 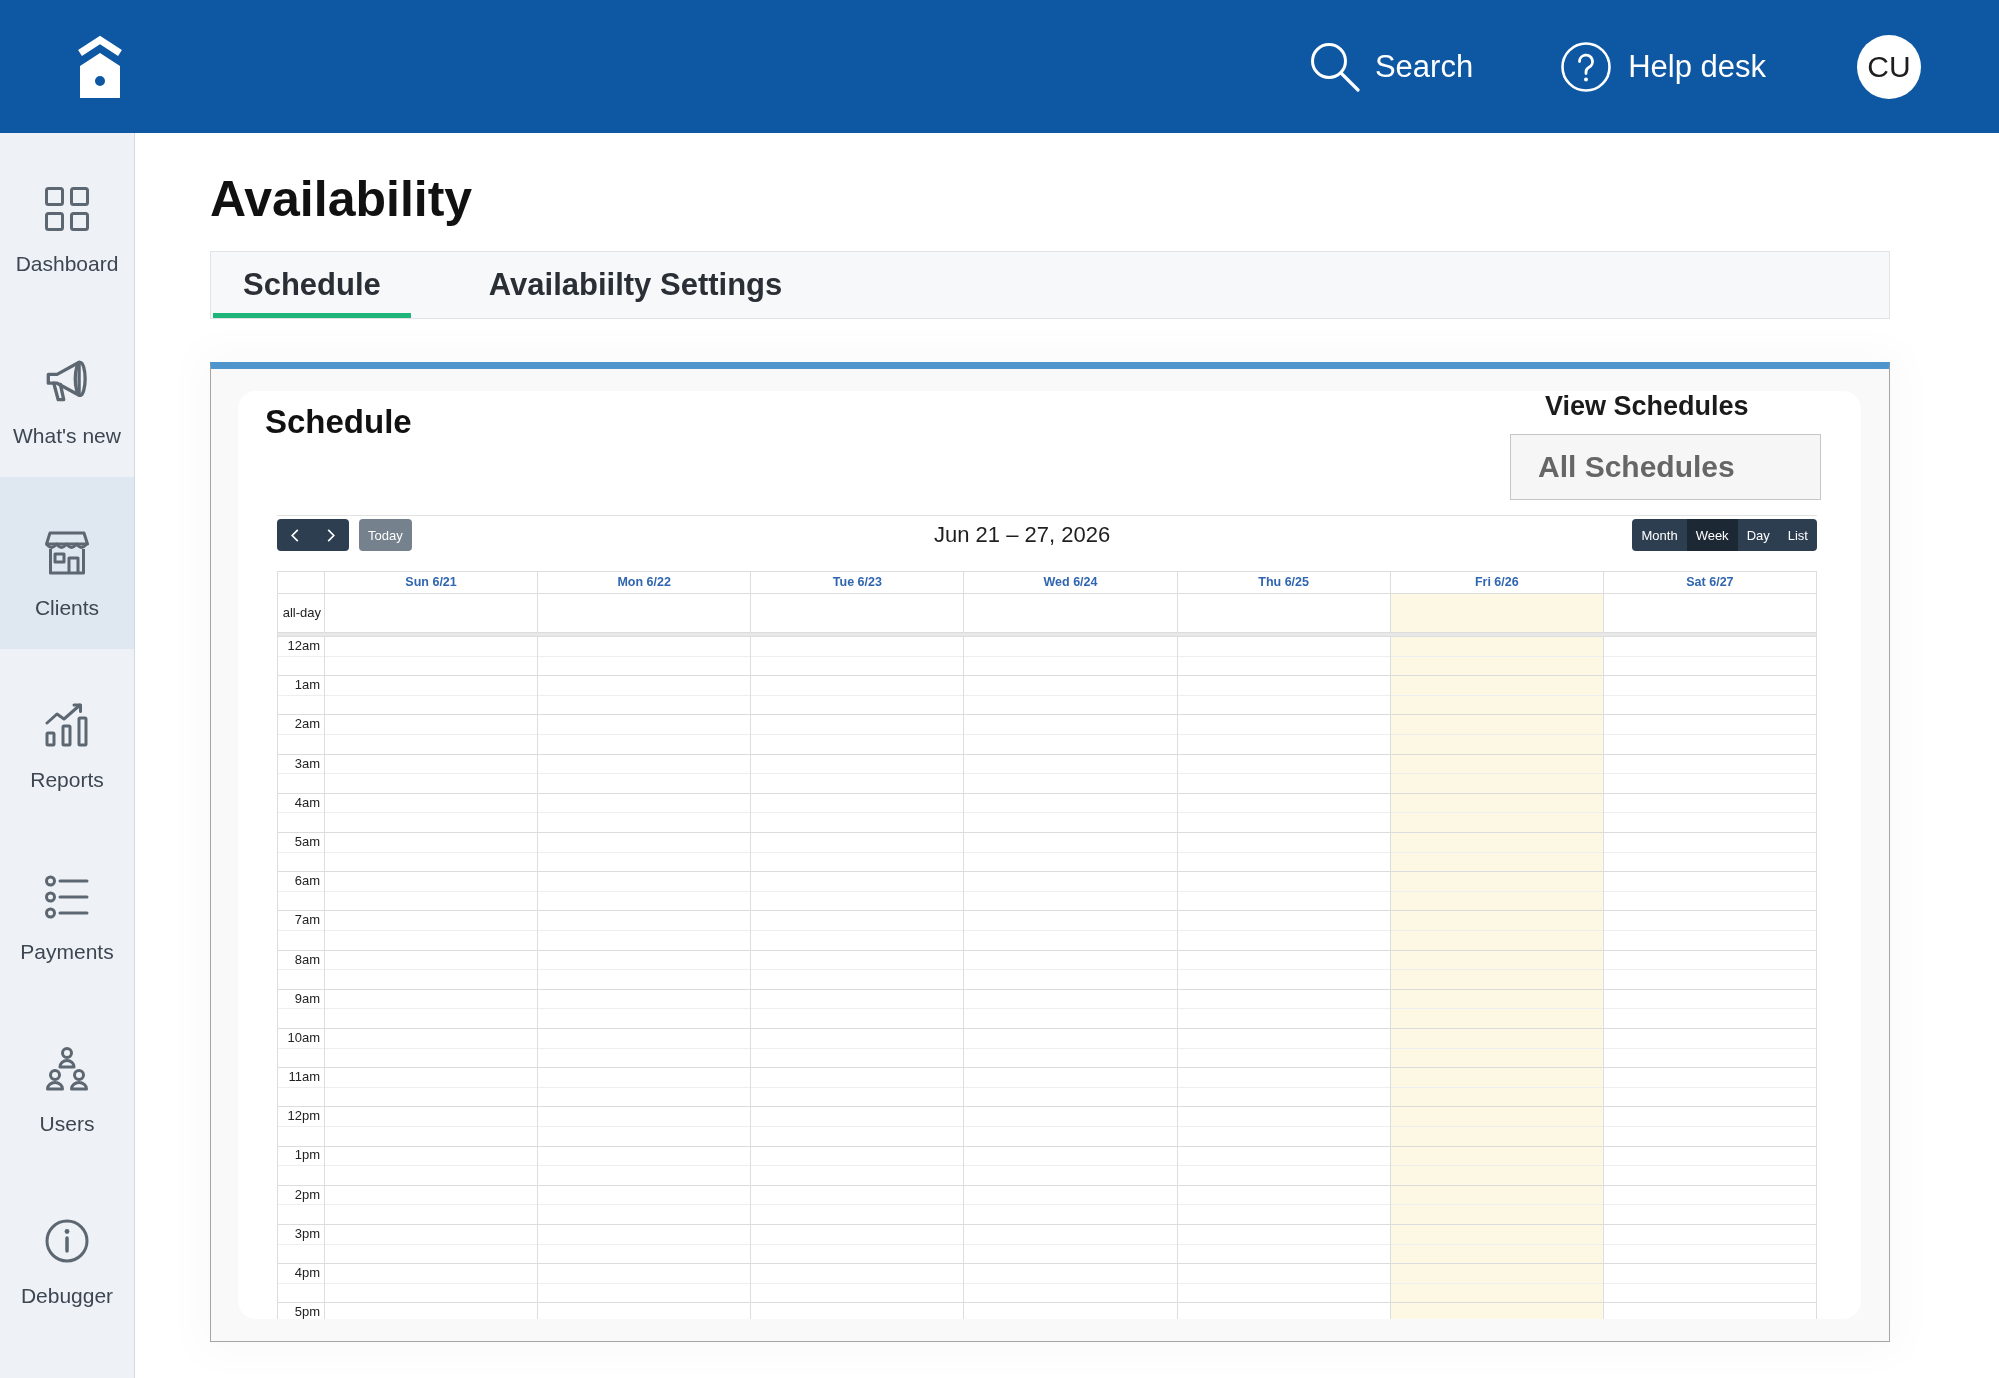 I want to click on time-label: 5am, so click(x=307, y=841).